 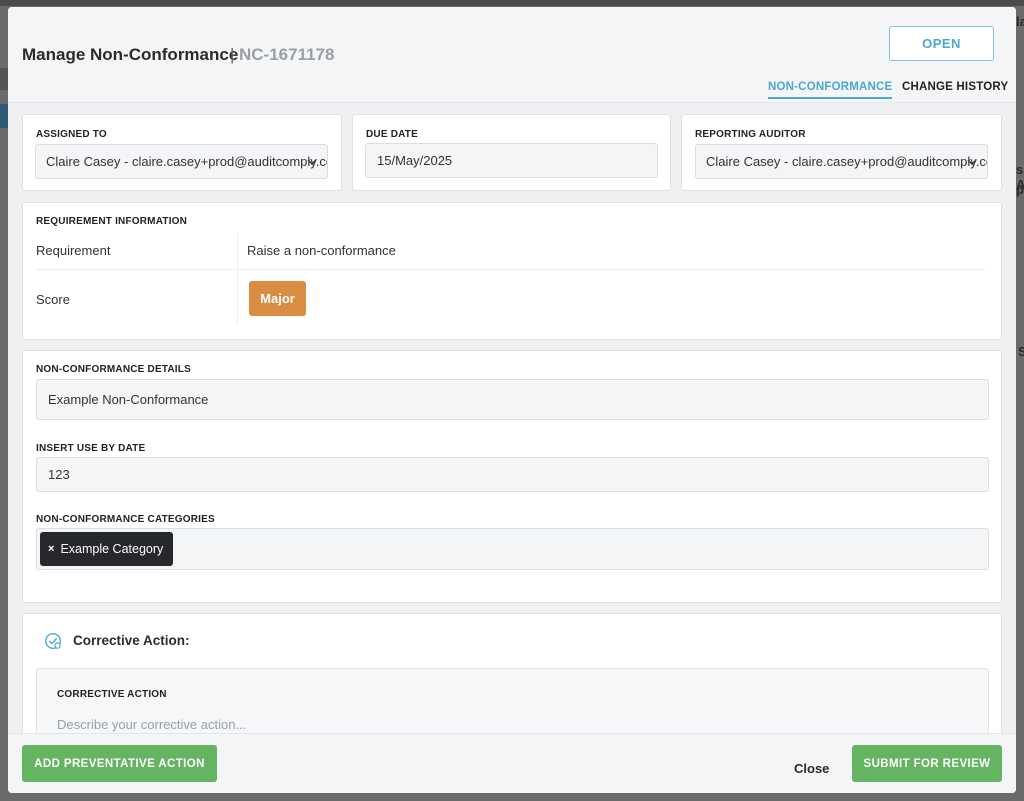 What do you see at coordinates (113, 369) in the screenshot?
I see `details-label: NON-CONFORMANCE DETAILS` at bounding box center [113, 369].